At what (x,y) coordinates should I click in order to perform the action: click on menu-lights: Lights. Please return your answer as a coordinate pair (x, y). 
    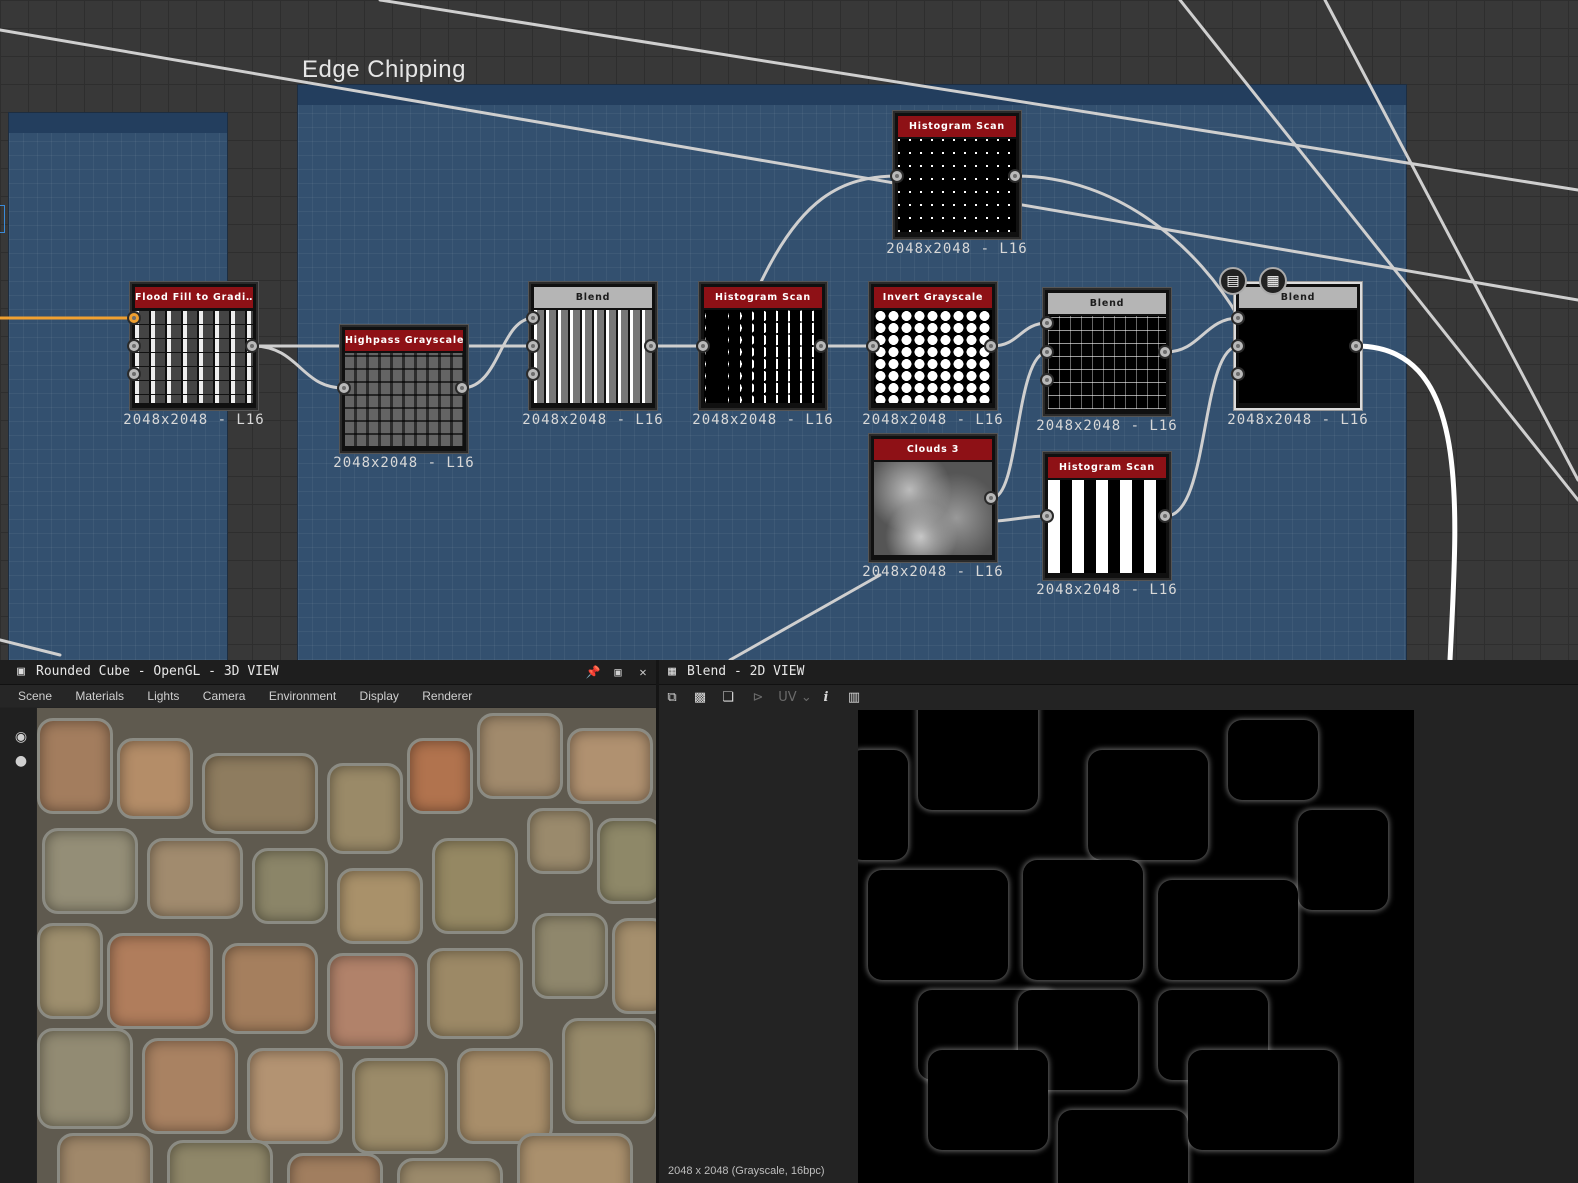
    Looking at the image, I should click on (163, 696).